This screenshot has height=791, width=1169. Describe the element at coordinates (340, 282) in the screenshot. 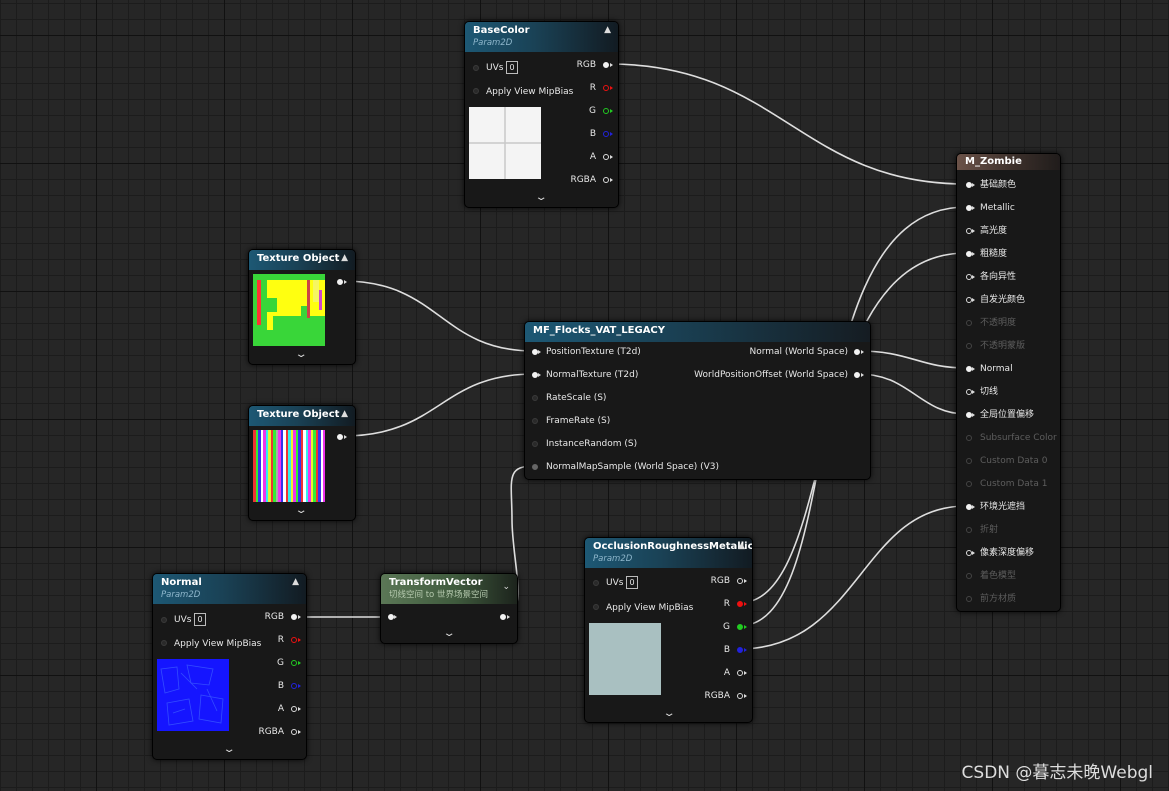

I see `texobj1-output-pin` at that location.